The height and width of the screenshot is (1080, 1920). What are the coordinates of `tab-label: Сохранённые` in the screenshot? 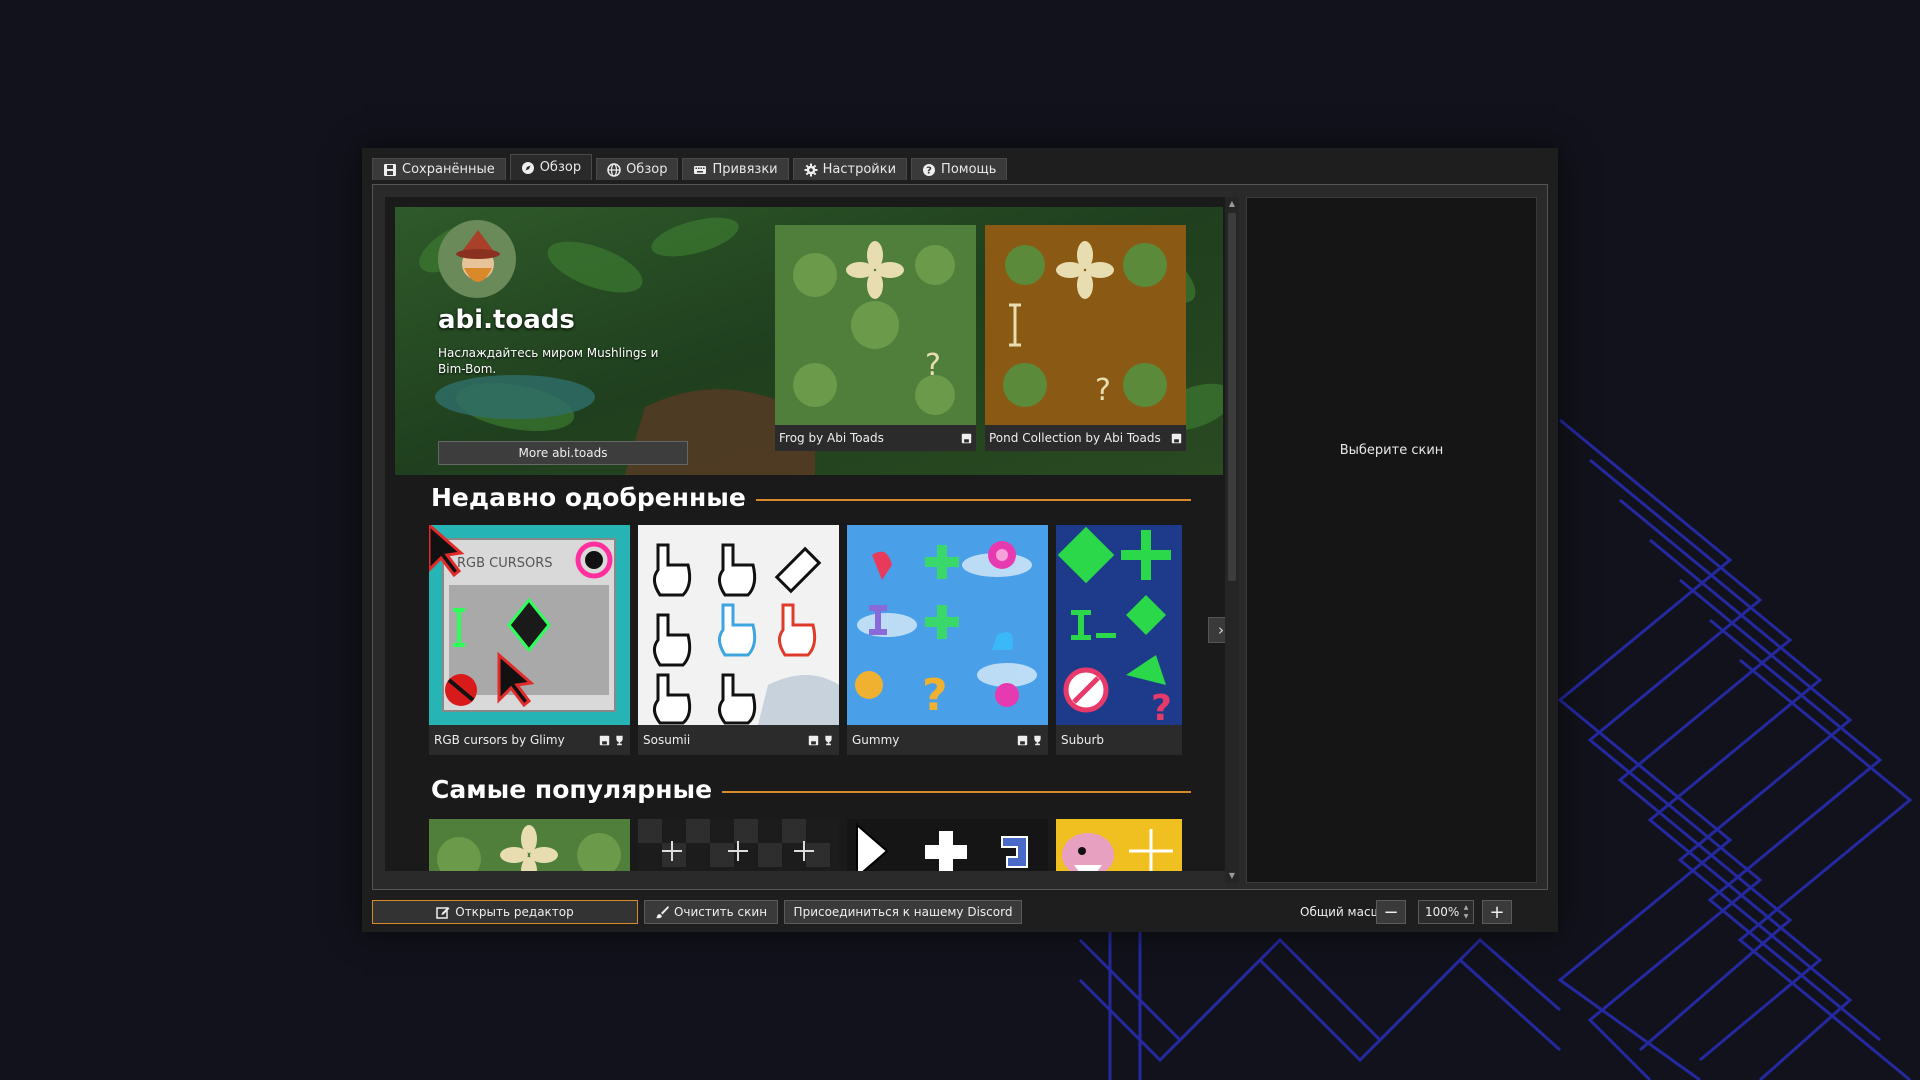 It's located at (448, 169).